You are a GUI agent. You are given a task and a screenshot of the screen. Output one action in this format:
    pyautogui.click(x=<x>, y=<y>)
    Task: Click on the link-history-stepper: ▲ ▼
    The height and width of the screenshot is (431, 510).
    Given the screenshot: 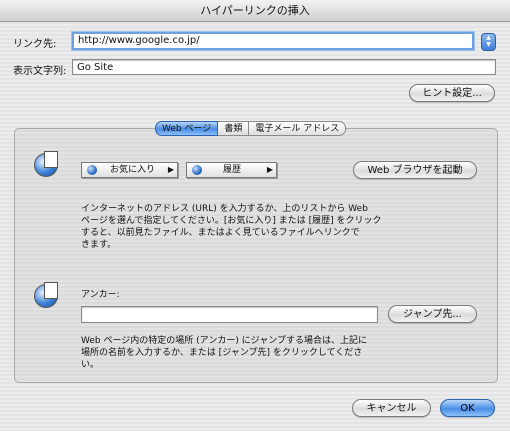 What is the action you would take?
    pyautogui.click(x=488, y=42)
    